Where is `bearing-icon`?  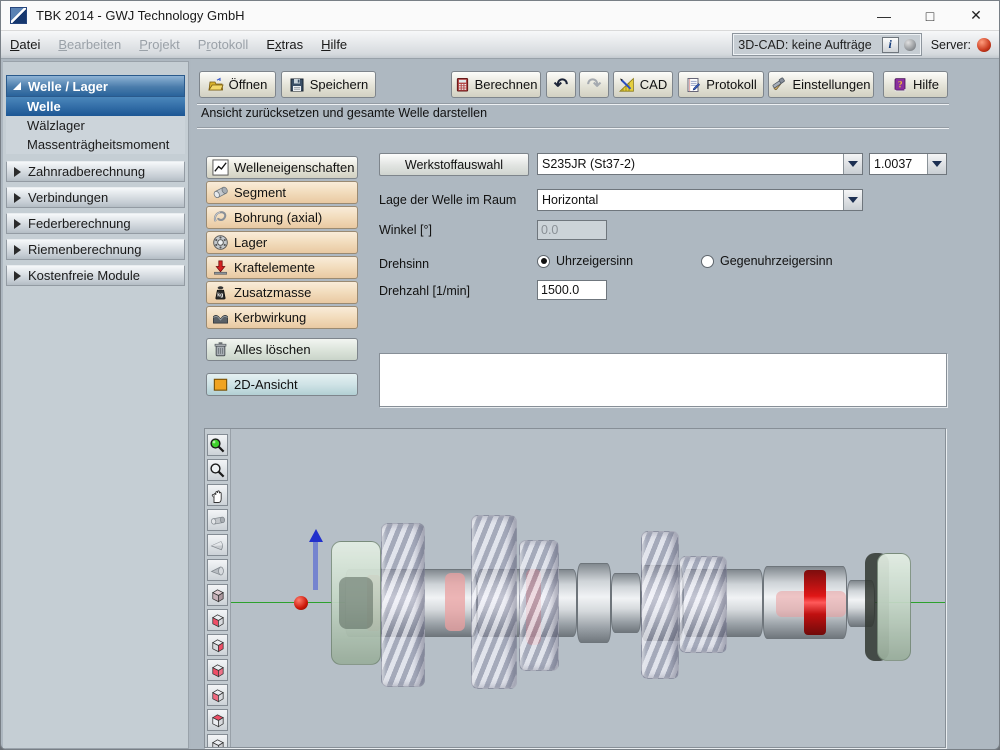 bearing-icon is located at coordinates (220, 242).